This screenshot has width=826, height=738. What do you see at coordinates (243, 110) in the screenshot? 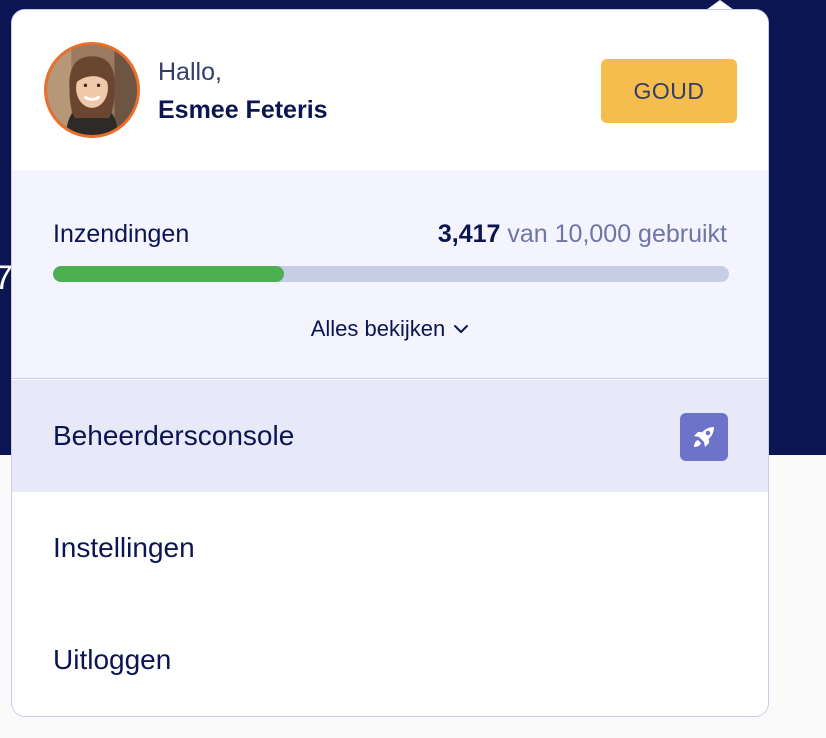
I see `user-name: Esmee Feteris` at bounding box center [243, 110].